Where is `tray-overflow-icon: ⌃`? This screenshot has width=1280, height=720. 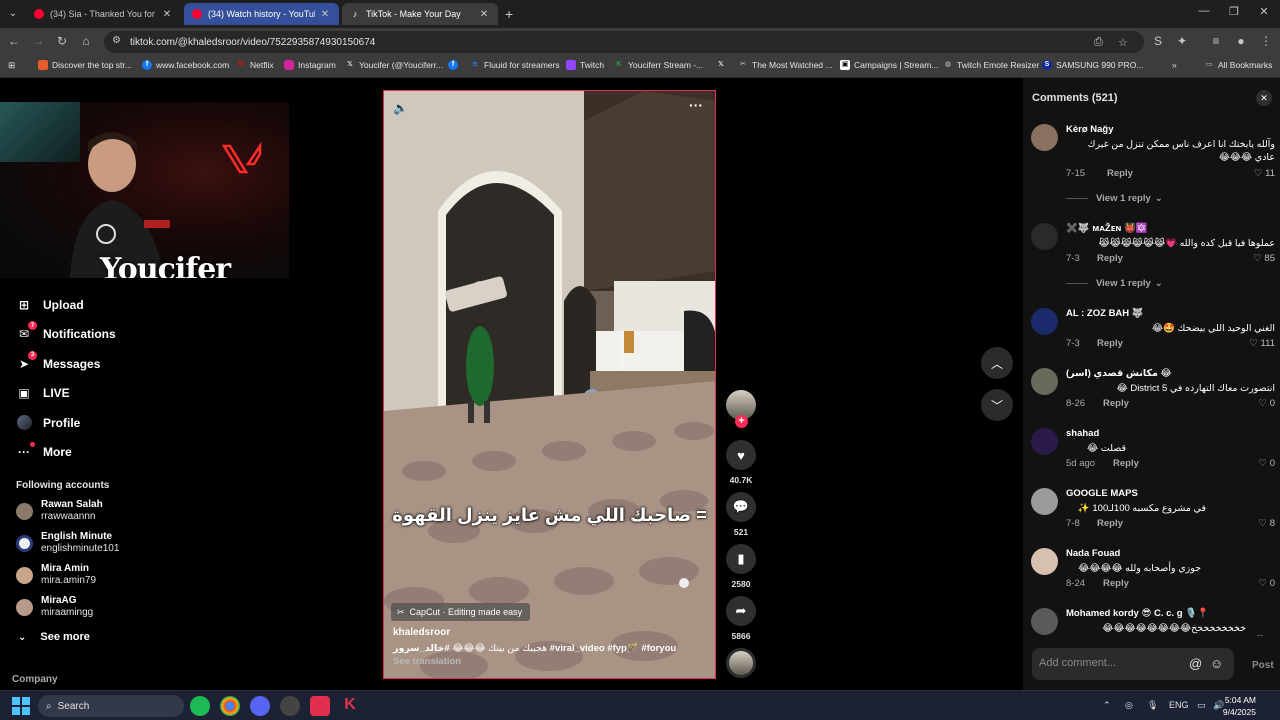 tray-overflow-icon: ⌃ is located at coordinates (1107, 705).